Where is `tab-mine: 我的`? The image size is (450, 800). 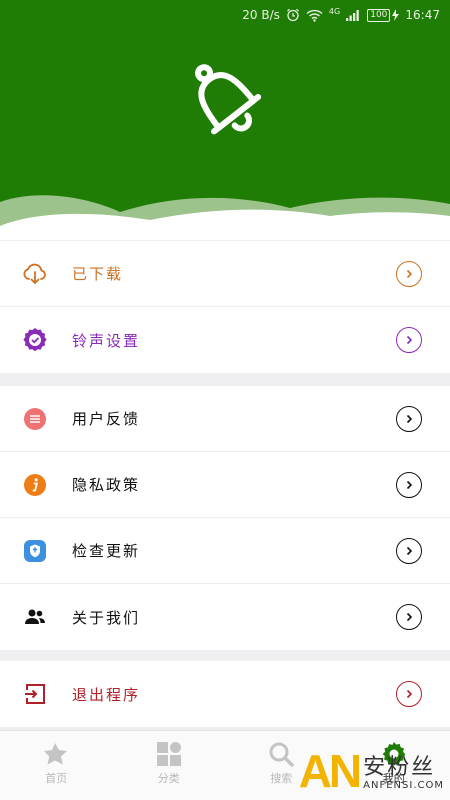 tab-mine: 我的 is located at coordinates (394, 765).